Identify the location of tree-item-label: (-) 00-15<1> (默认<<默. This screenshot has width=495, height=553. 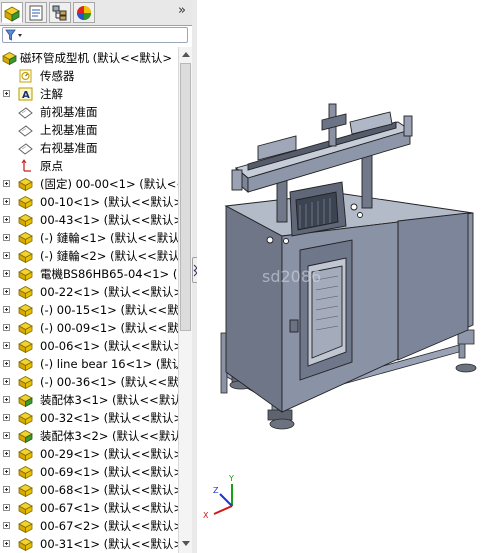
(109, 310).